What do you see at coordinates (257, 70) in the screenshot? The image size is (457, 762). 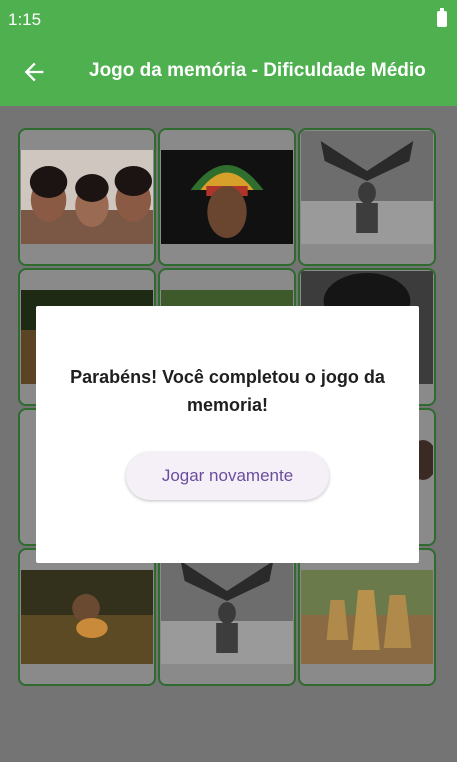 I see `page-title: Jogo da memória - Dificuldade Médio` at bounding box center [257, 70].